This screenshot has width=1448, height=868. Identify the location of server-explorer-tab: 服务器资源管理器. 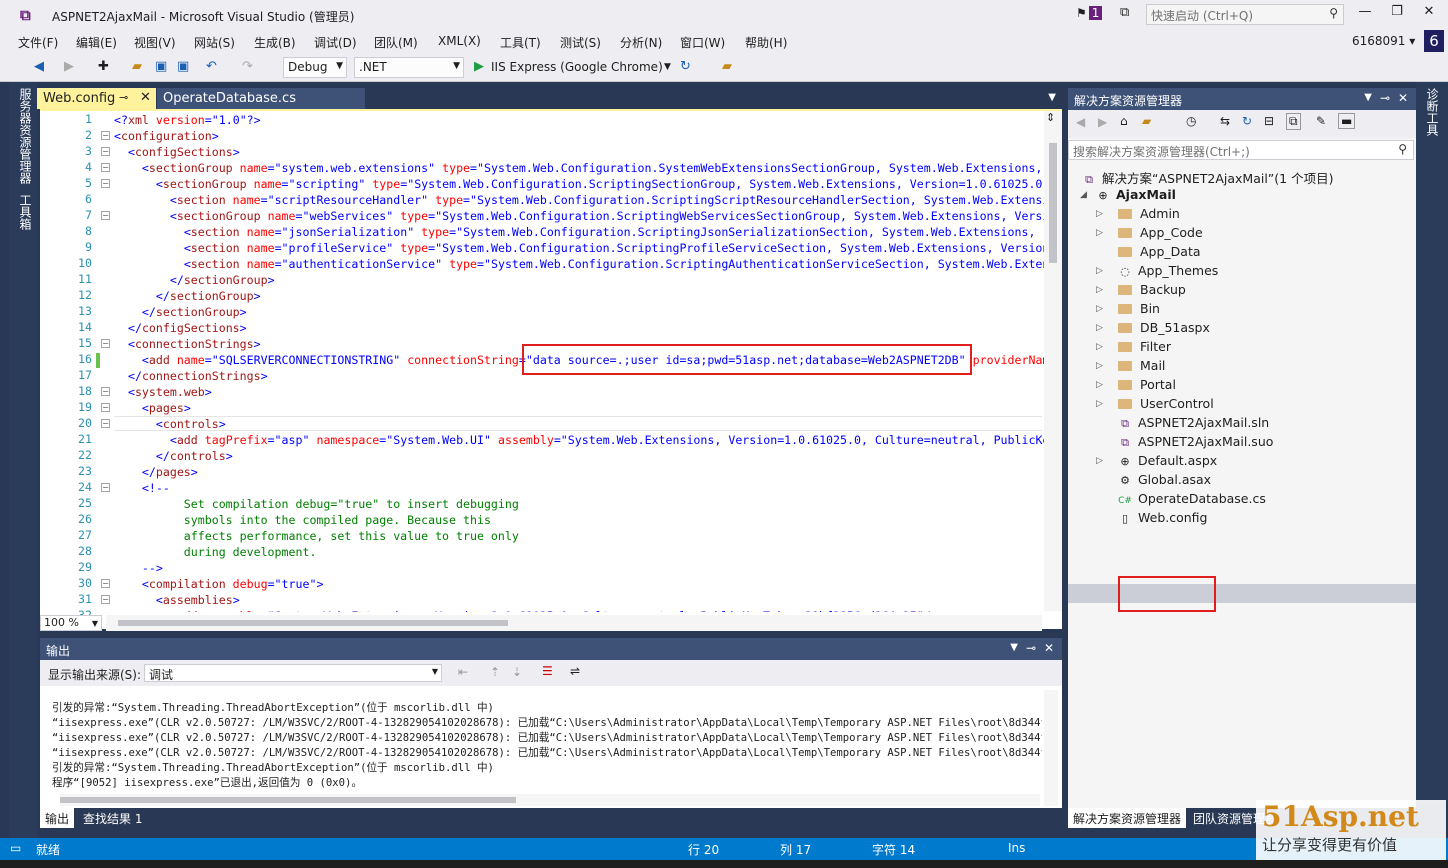
(25, 136).